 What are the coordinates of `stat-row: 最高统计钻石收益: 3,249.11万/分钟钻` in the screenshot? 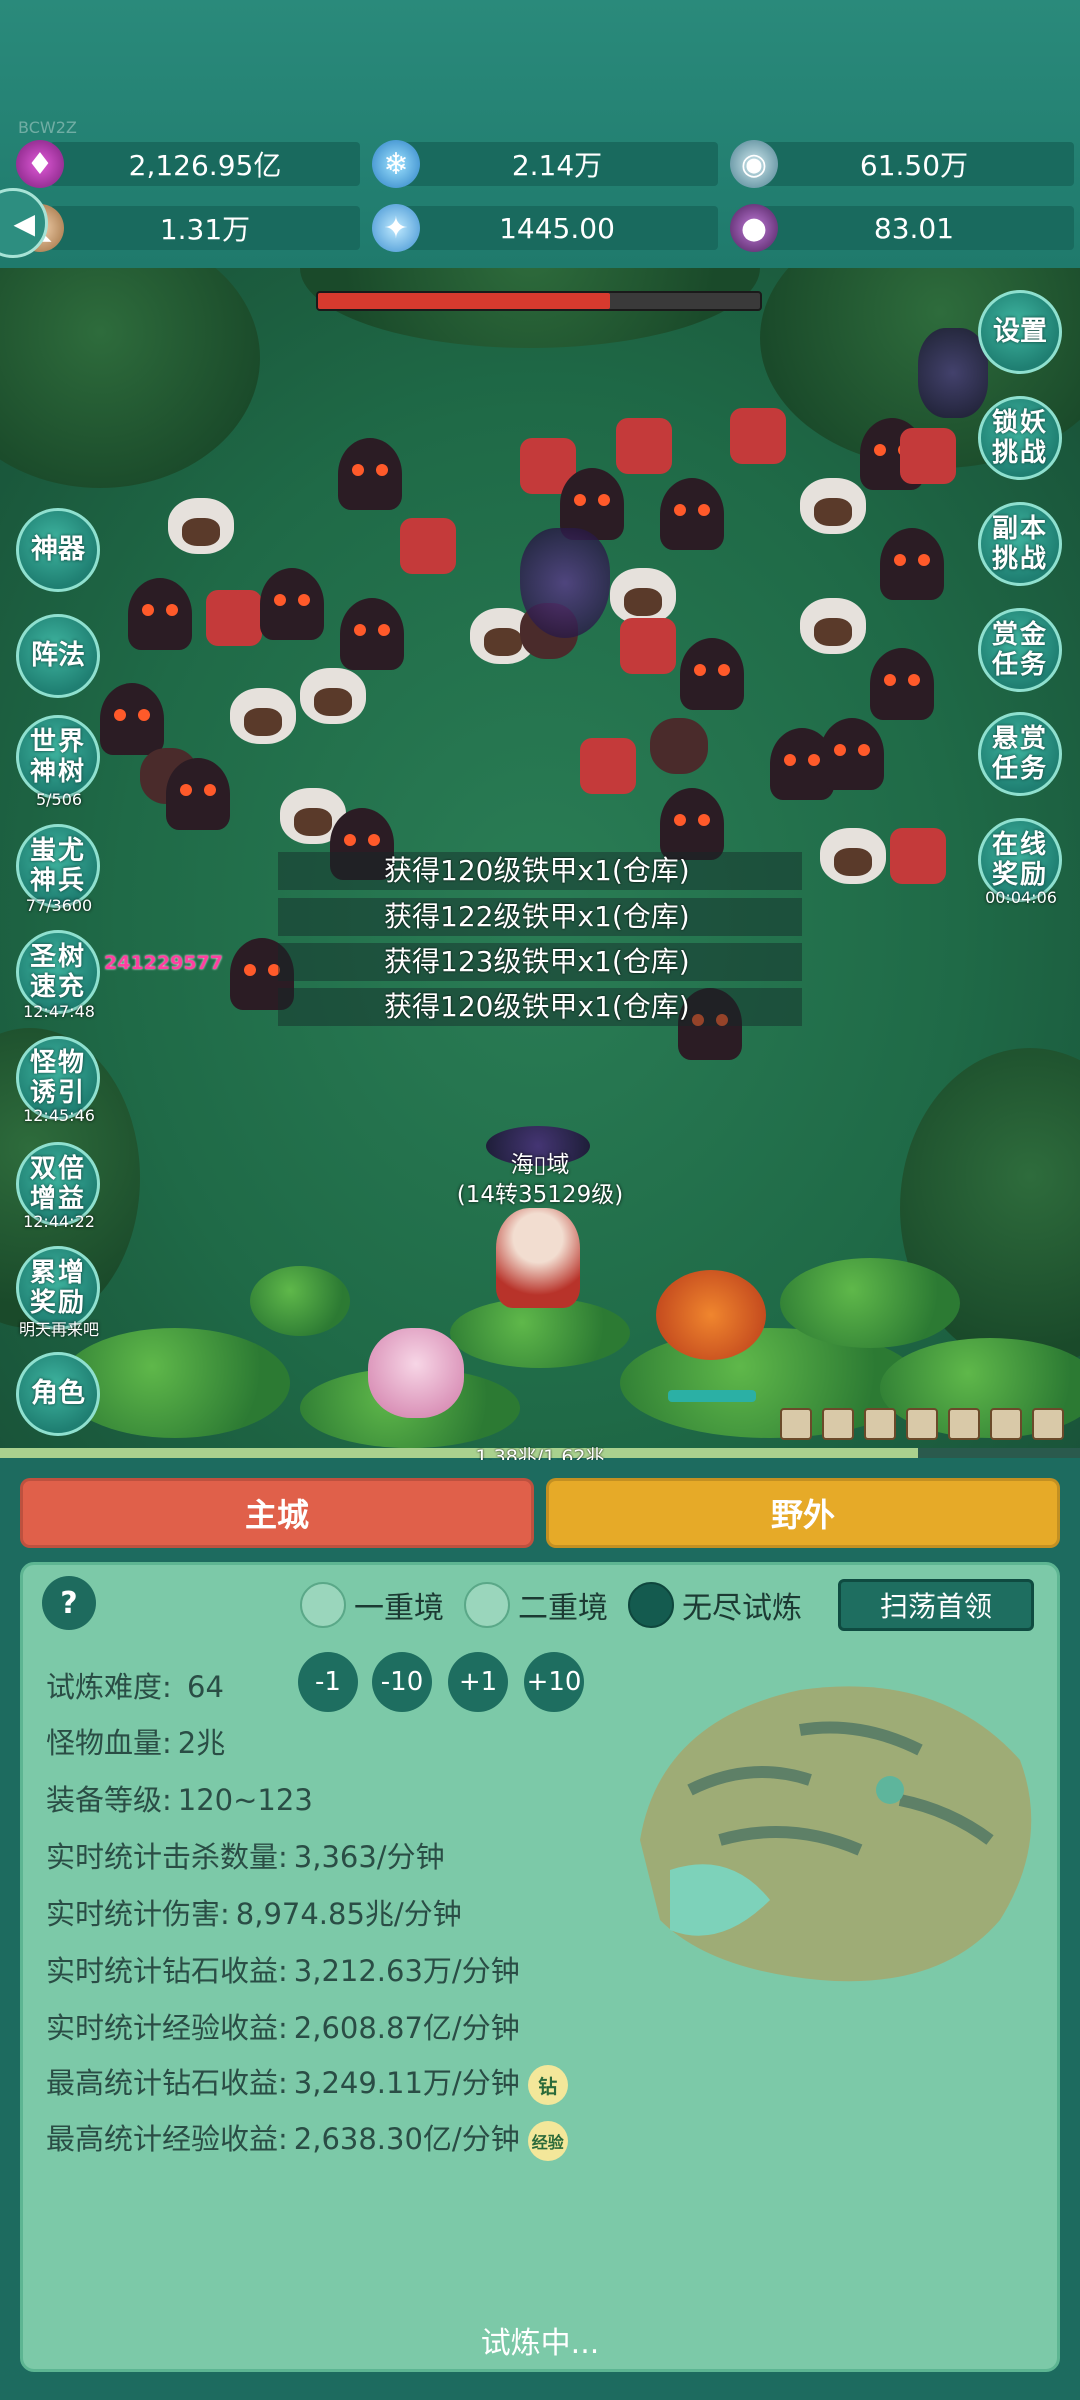 It's located at (307, 2082).